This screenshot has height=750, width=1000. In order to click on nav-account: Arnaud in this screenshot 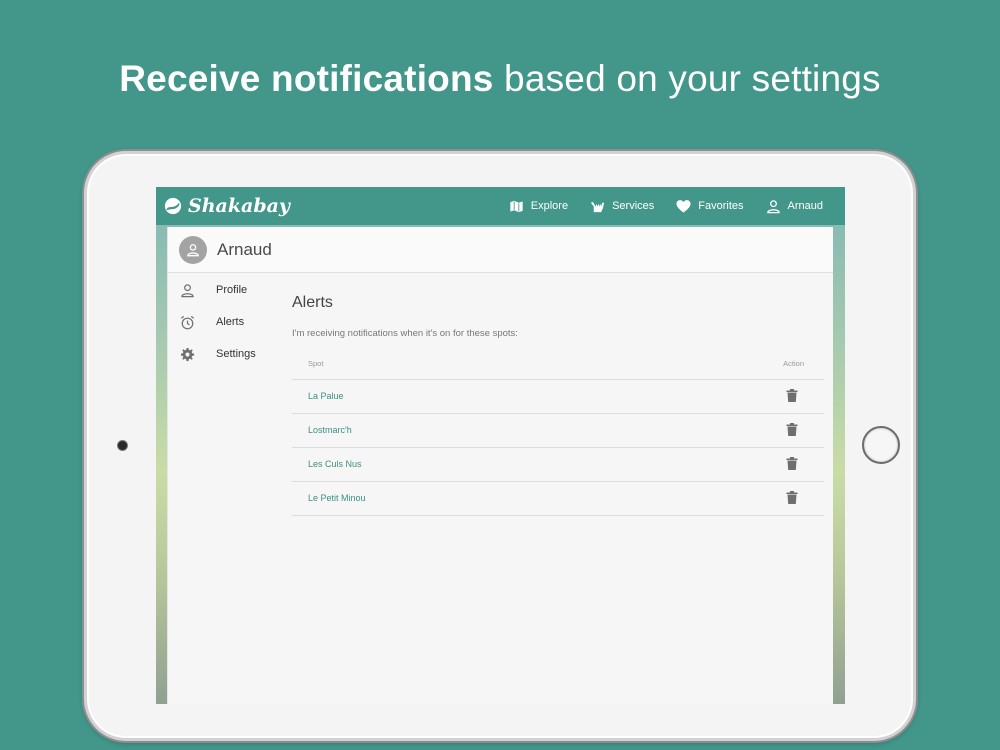, I will do `click(794, 206)`.